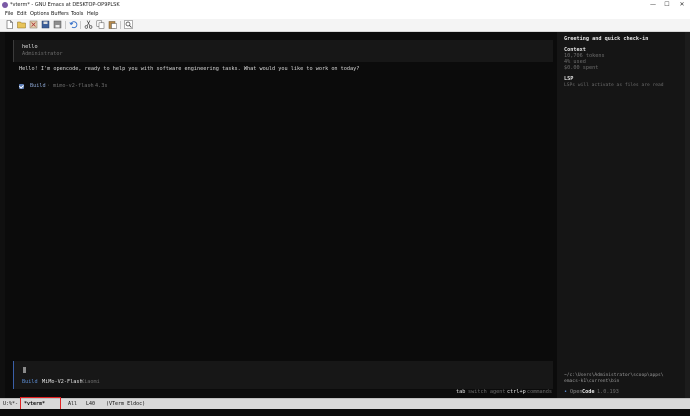 This screenshot has width=690, height=416. Describe the element at coordinates (128, 24) in the screenshot. I see `search-icon` at that location.